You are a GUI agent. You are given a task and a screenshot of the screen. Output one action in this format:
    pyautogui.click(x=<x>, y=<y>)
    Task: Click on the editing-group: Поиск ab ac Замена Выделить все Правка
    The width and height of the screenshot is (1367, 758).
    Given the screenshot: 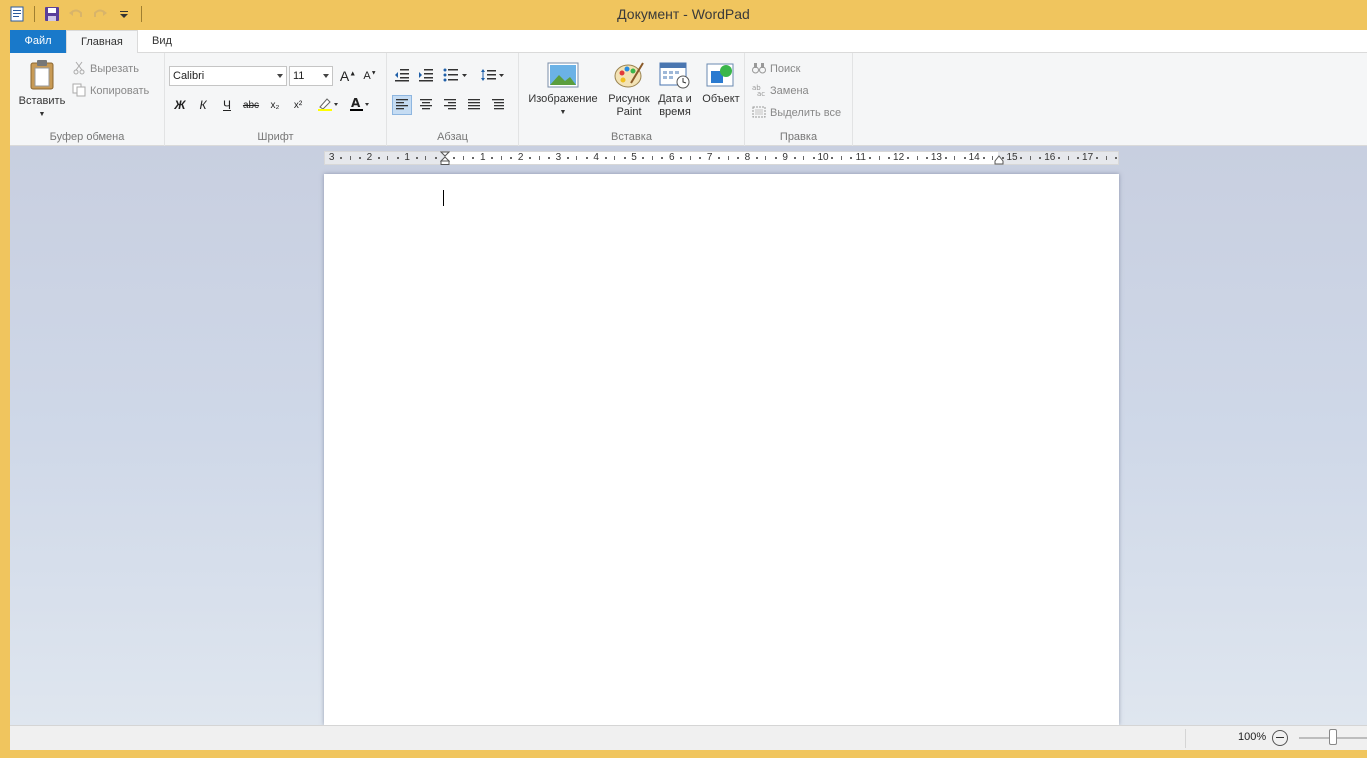 What is the action you would take?
    pyautogui.click(x=799, y=99)
    